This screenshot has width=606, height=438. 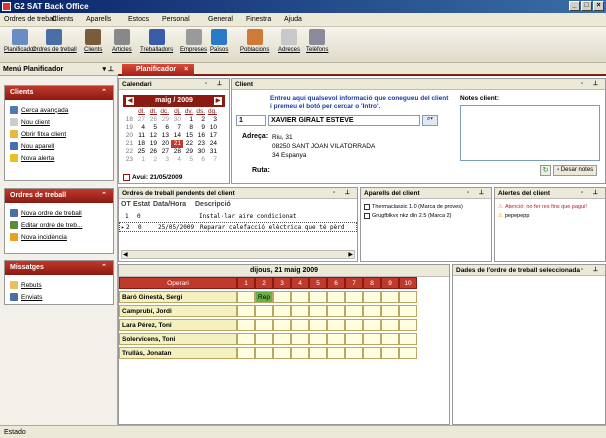 What do you see at coordinates (545, 170) in the screenshot?
I see `refresh-icon: ↻` at bounding box center [545, 170].